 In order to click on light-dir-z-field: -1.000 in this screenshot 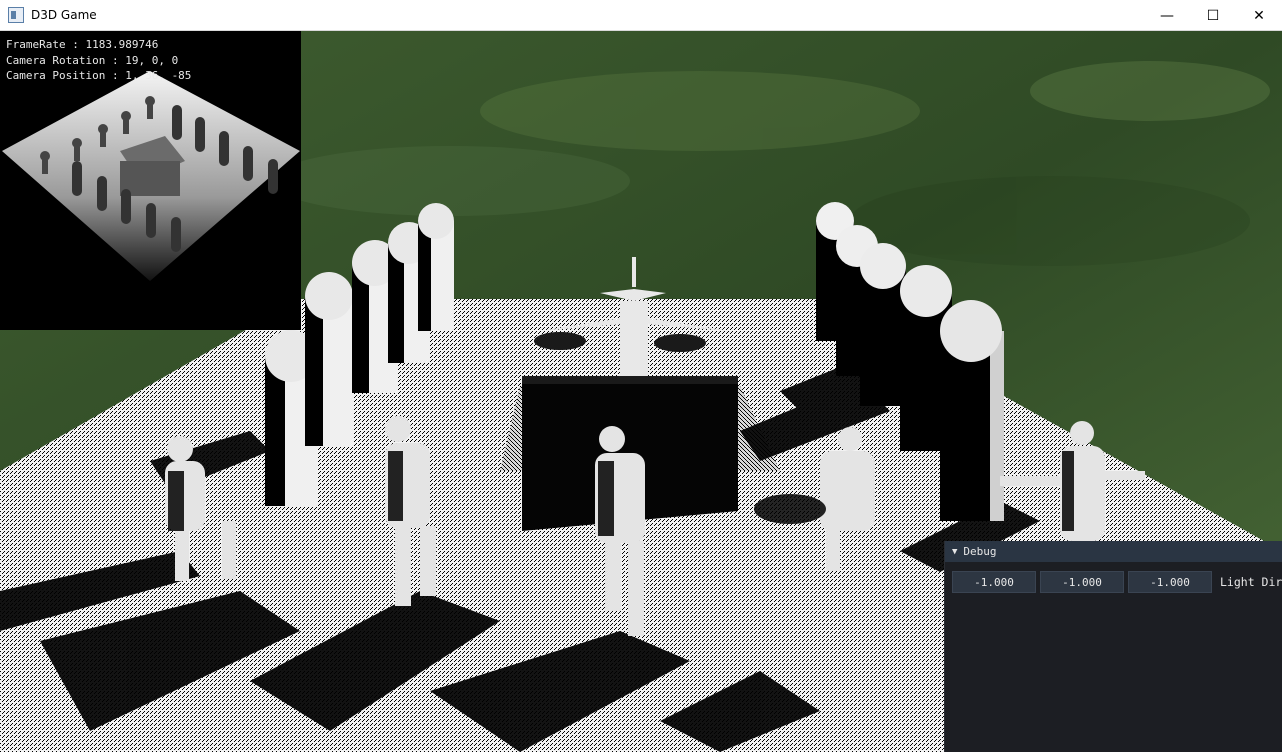, I will do `click(1170, 582)`.